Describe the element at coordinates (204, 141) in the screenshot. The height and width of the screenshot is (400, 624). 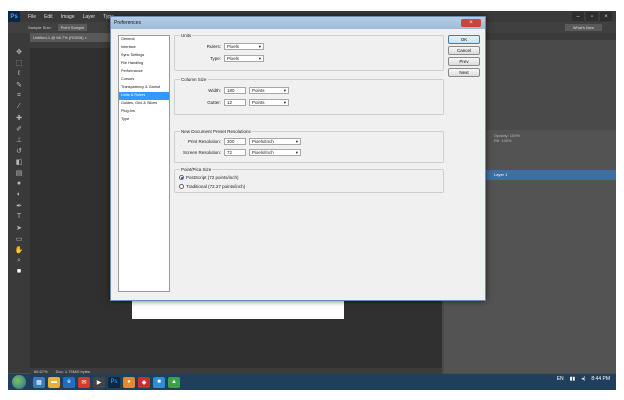
I see `print-resolution-label: Print Resolution:` at that location.